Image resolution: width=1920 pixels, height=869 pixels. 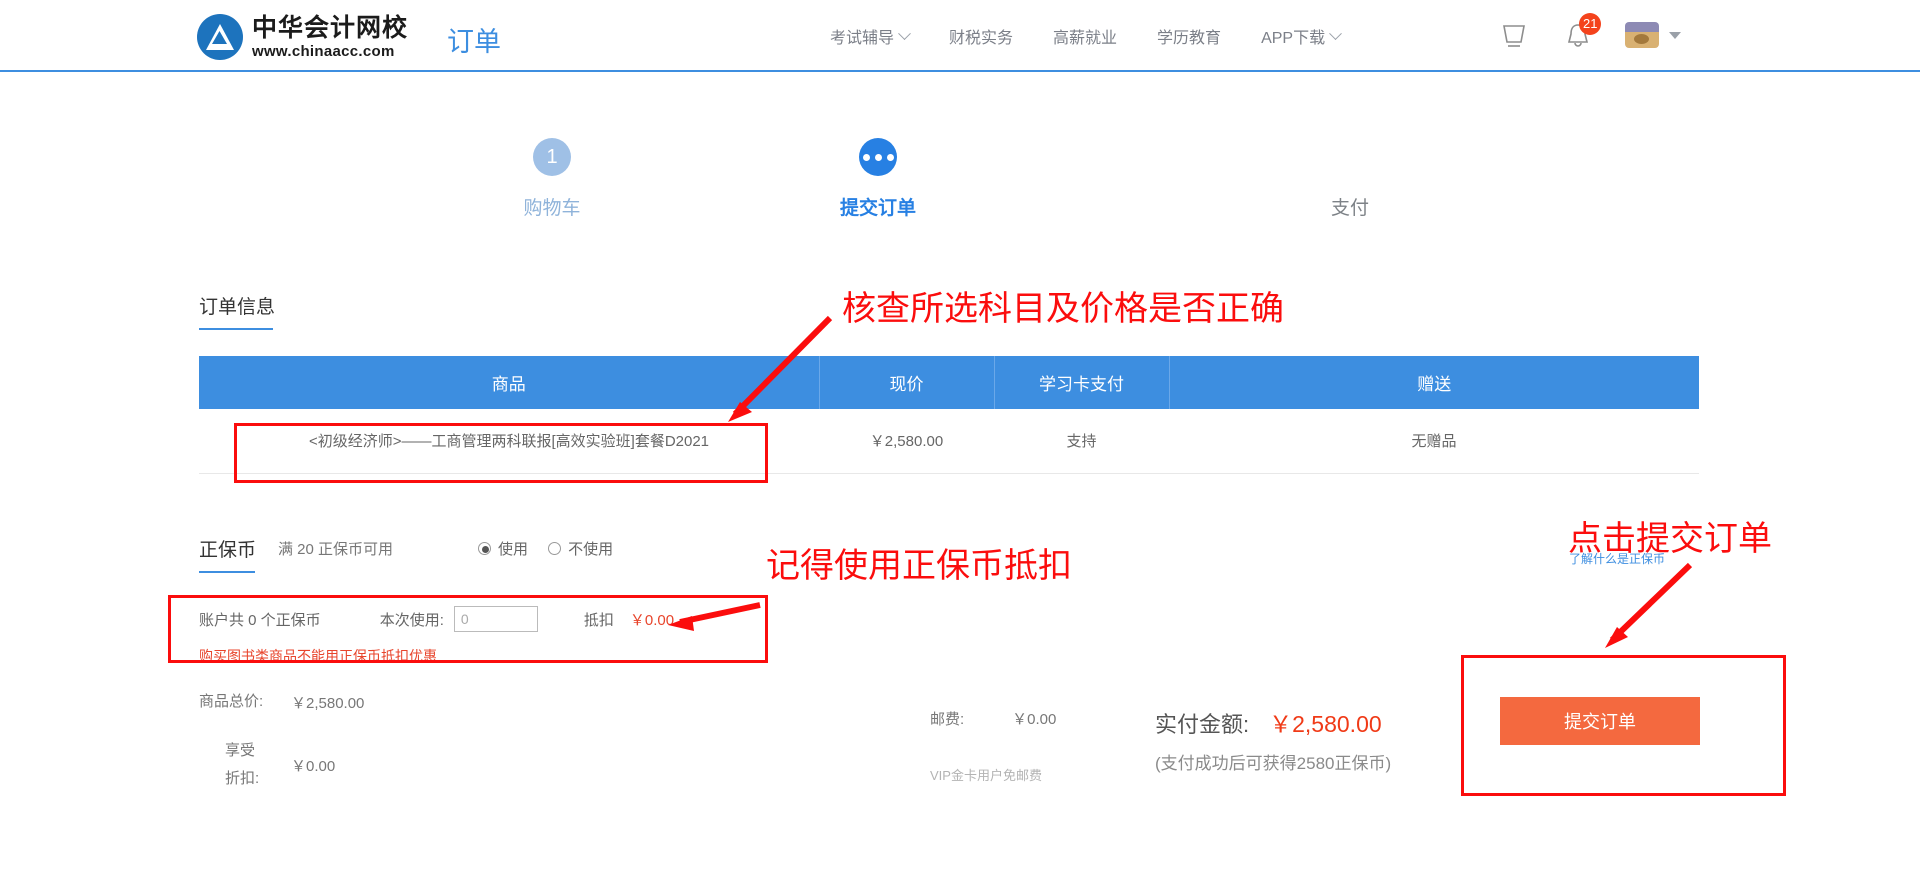 What do you see at coordinates (1642, 35) in the screenshot?
I see `avatar` at bounding box center [1642, 35].